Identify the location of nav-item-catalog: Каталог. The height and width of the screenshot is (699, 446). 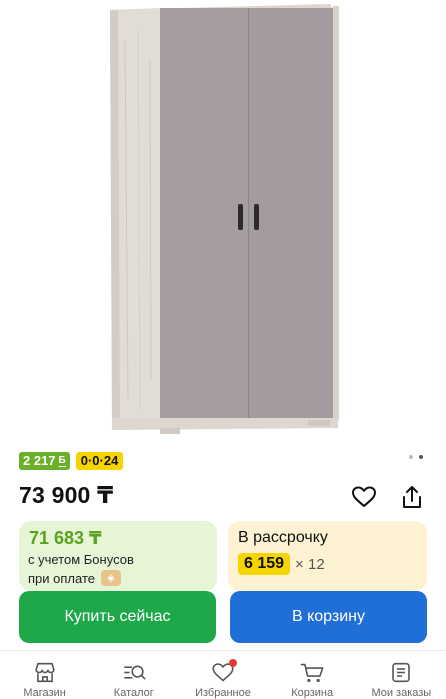
(133, 675).